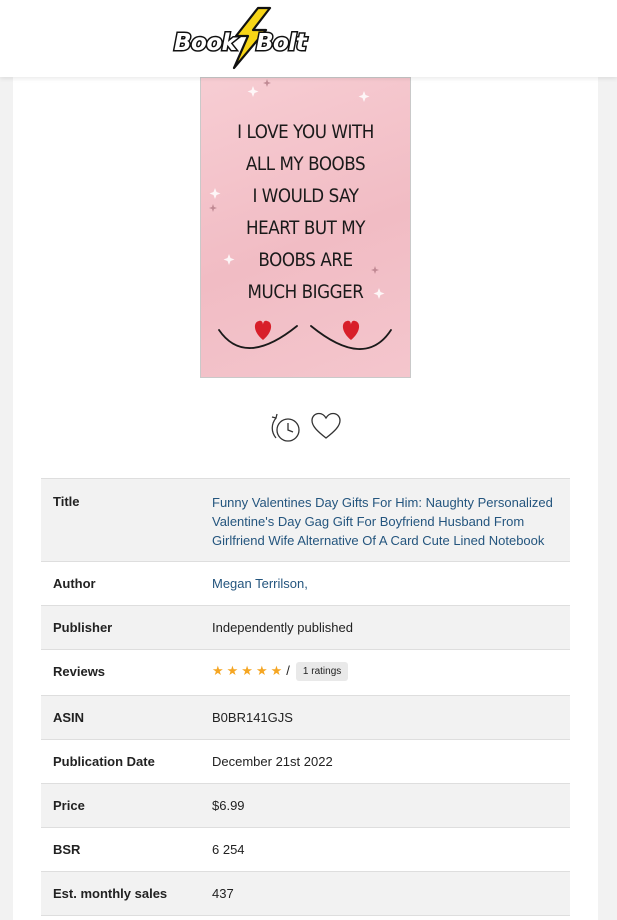 This screenshot has height=920, width=617. What do you see at coordinates (228, 805) in the screenshot?
I see `price-value: $6.99` at bounding box center [228, 805].